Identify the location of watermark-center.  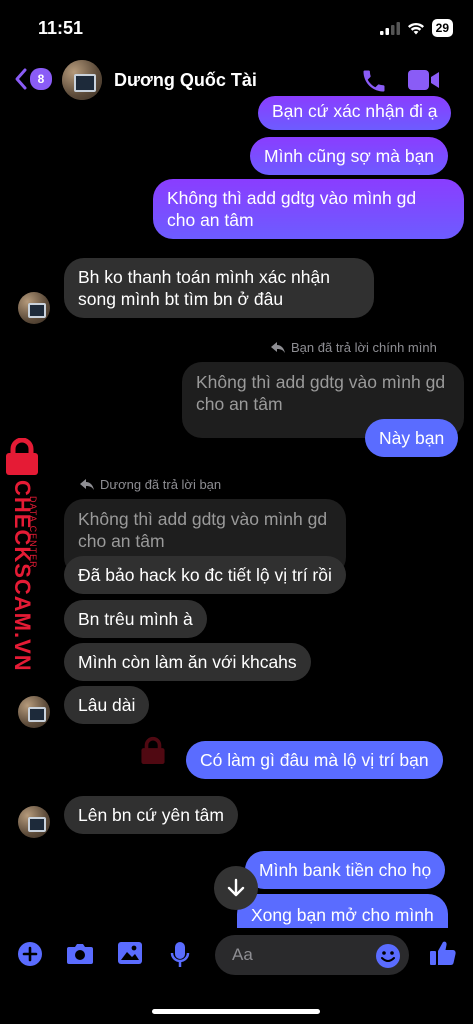
(153, 751).